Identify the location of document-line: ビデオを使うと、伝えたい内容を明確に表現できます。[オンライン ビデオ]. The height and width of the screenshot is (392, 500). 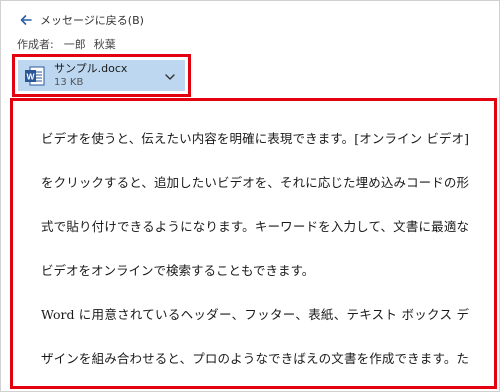
(255, 138).